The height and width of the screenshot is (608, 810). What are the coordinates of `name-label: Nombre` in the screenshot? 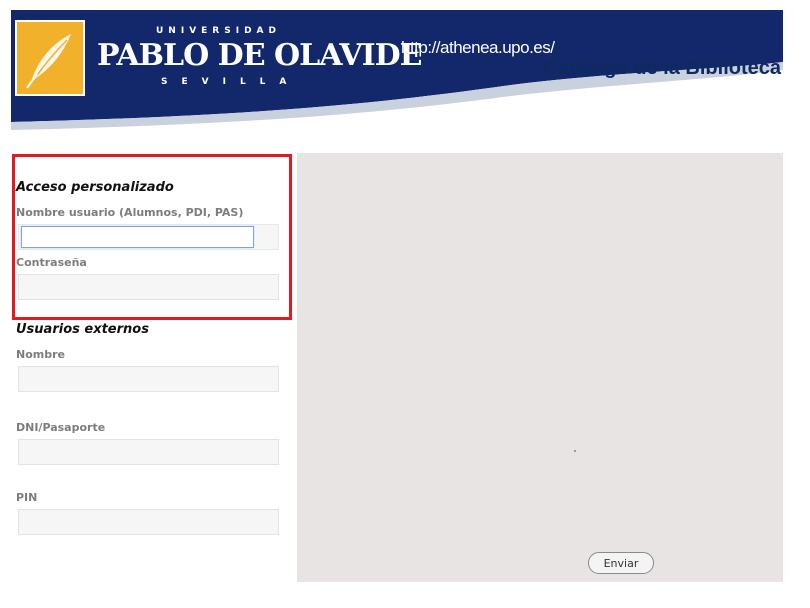 It's located at (40, 354).